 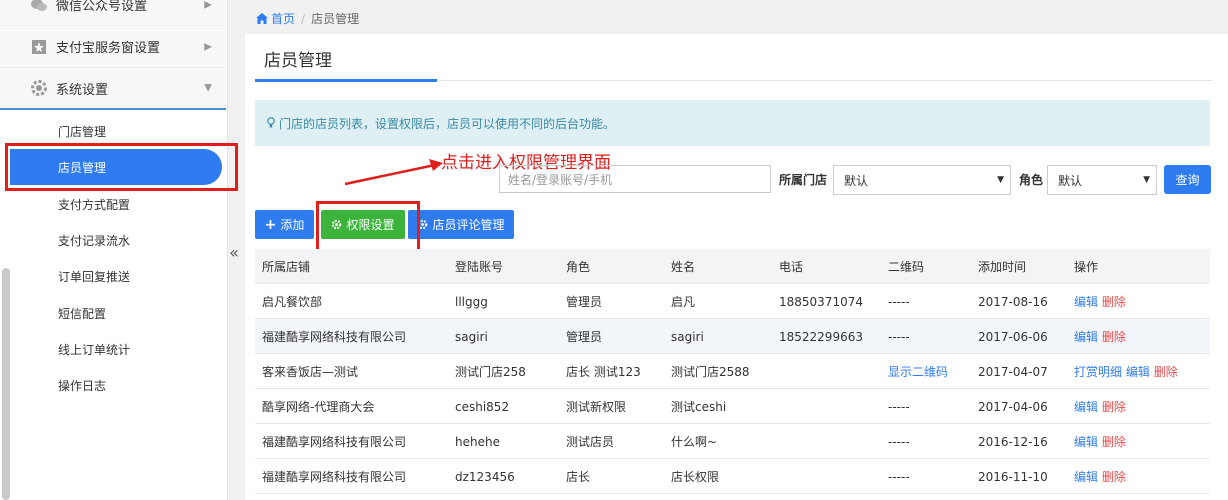 What do you see at coordinates (482, 406) in the screenshot?
I see `cell-account: ceshi852` at bounding box center [482, 406].